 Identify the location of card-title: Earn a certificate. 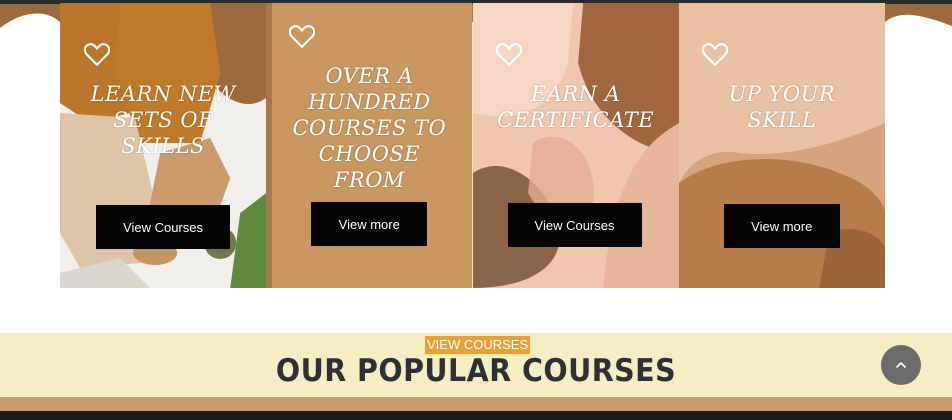
(576, 107).